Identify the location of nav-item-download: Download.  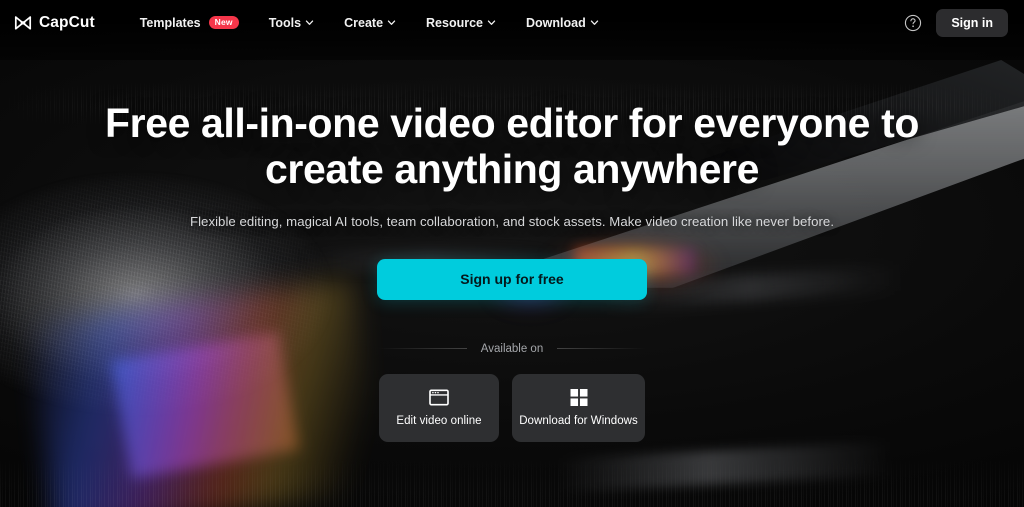
(562, 23).